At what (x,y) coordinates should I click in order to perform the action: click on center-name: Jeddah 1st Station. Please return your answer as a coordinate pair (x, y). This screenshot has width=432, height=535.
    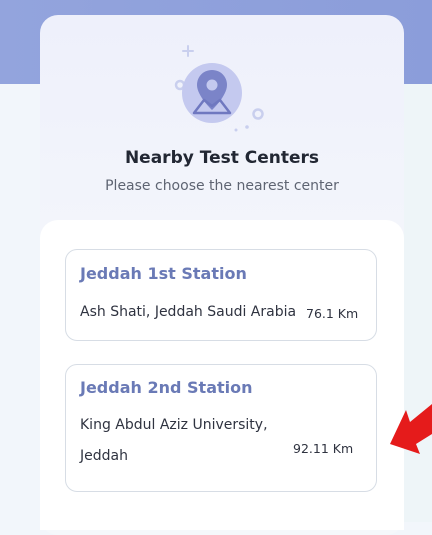
    Looking at the image, I should click on (163, 273).